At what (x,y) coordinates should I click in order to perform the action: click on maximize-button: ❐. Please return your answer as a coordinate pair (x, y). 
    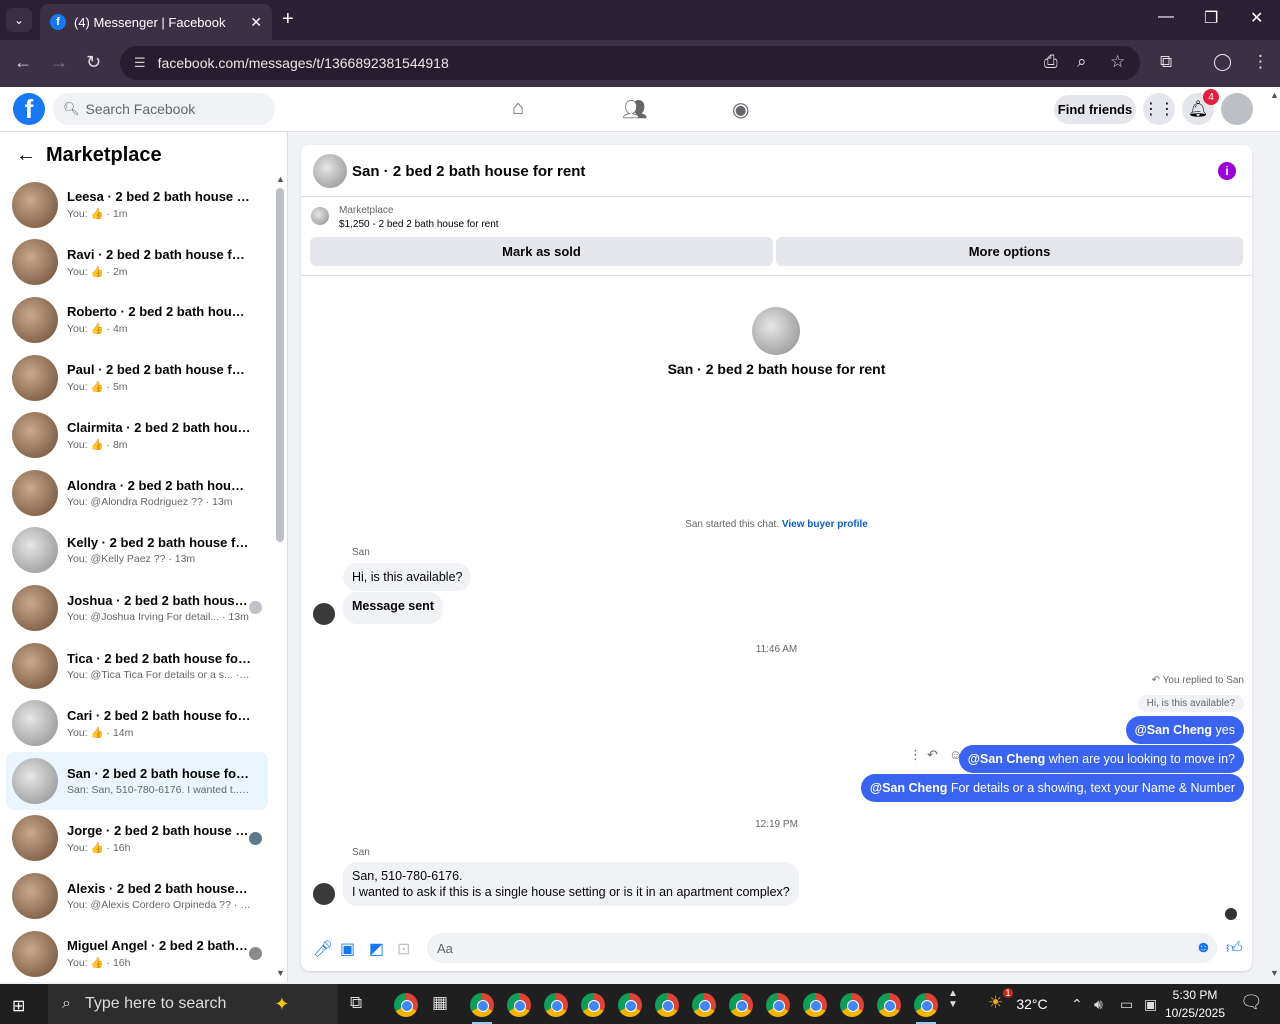
    Looking at the image, I should click on (1211, 18).